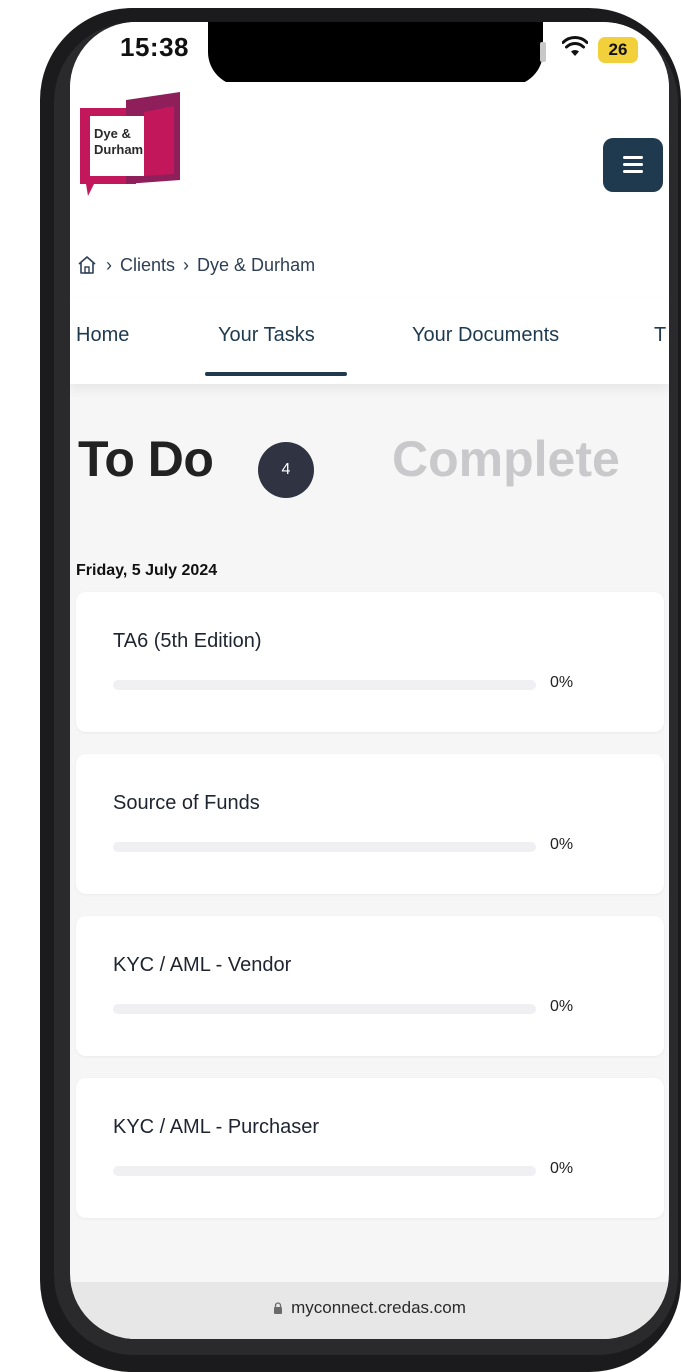 This screenshot has height=1372, width=681. I want to click on task-title: TA6 (5th Edition), so click(187, 641).